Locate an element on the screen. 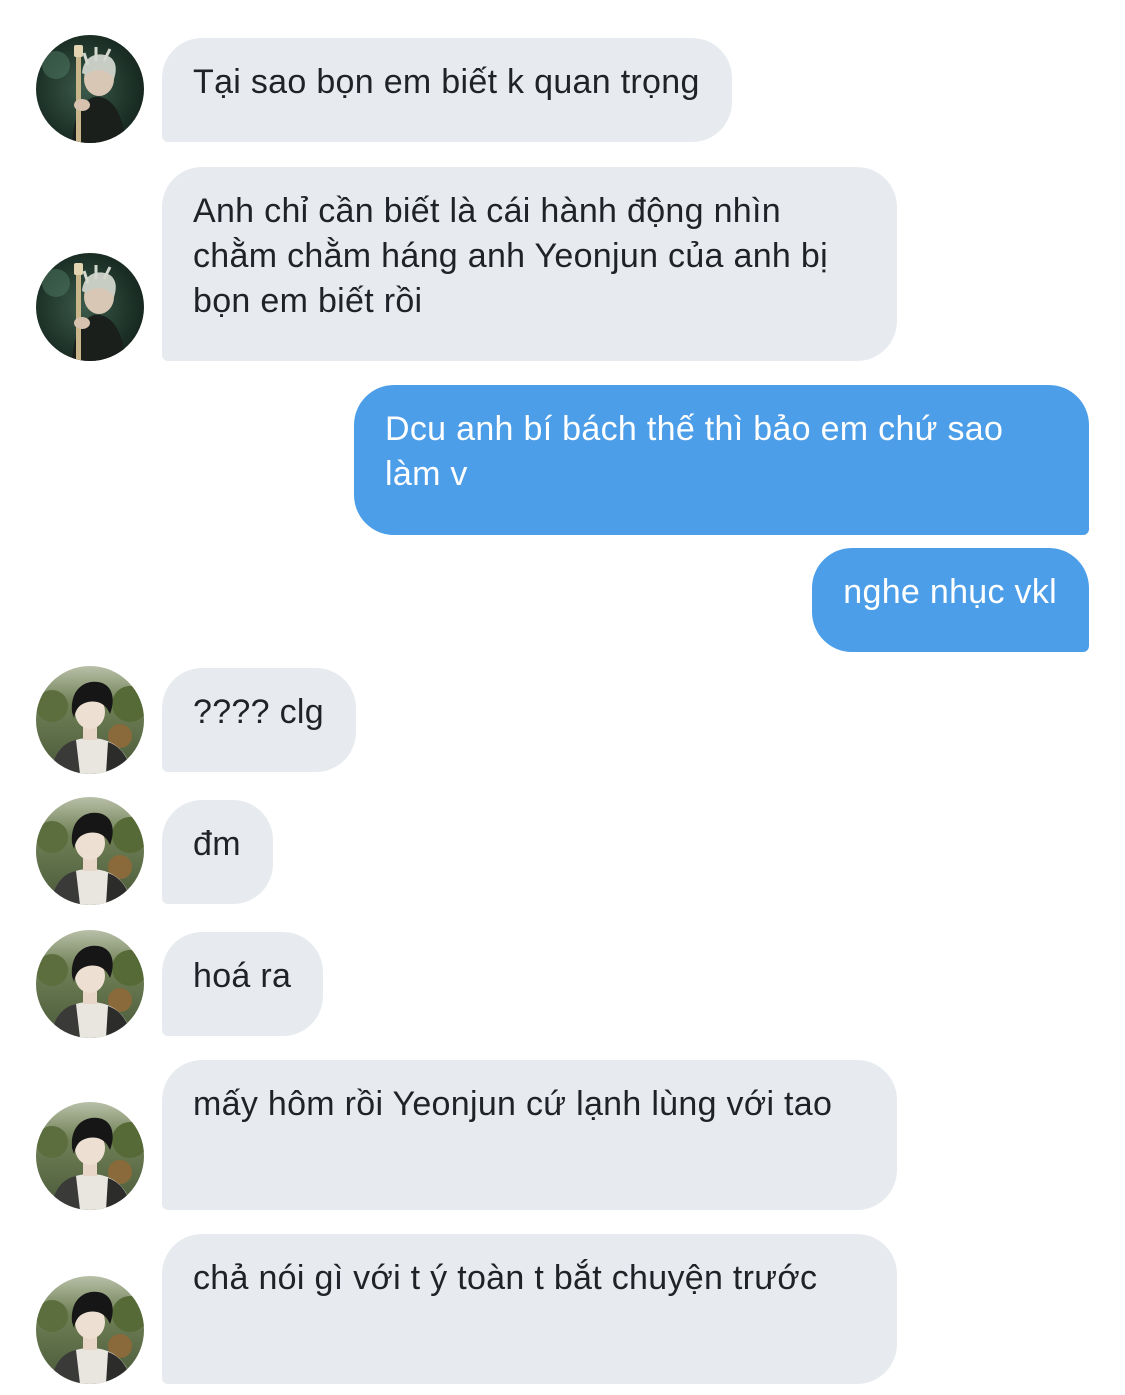  message-bubble-incoming: ???? clg is located at coordinates (259, 720).